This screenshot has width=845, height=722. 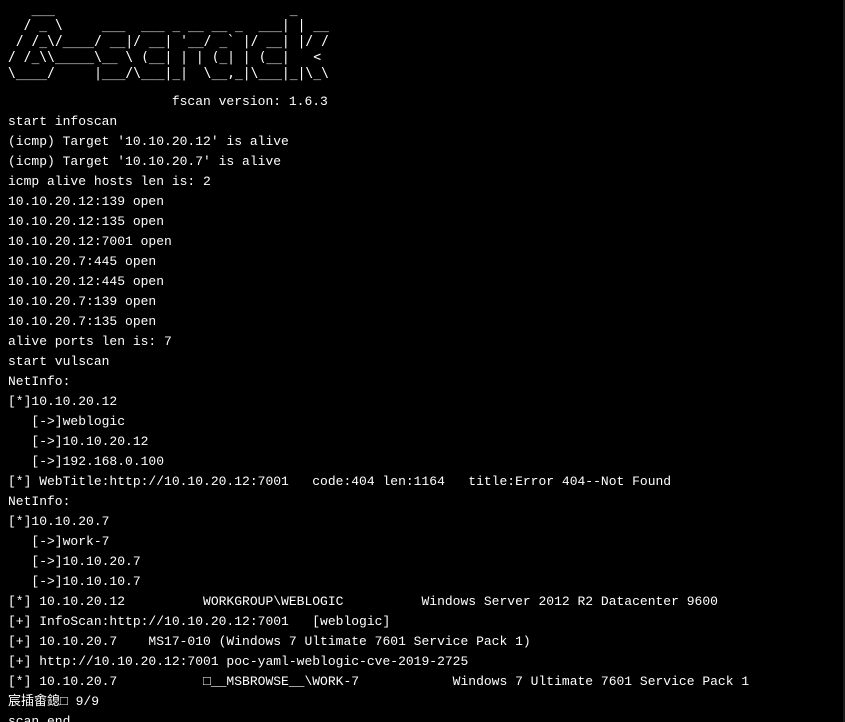 What do you see at coordinates (90, 241) in the screenshot?
I see `output-line: 10.10.20.12:7001 open` at bounding box center [90, 241].